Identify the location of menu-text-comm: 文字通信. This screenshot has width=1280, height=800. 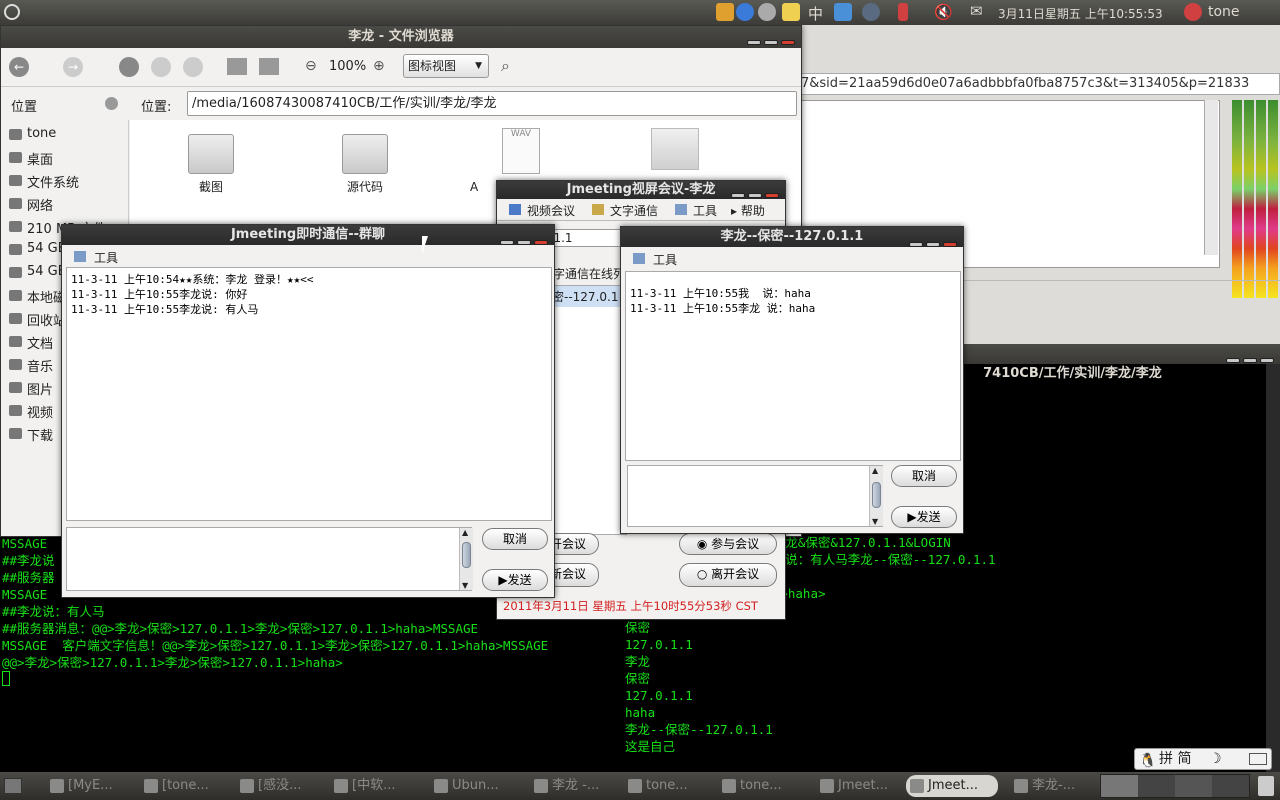
(625, 210).